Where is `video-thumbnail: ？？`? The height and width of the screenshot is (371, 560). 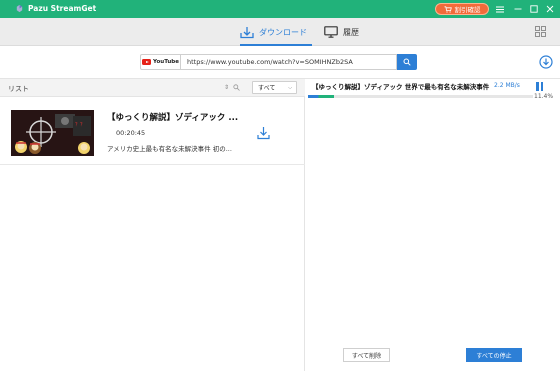
video-thumbnail: ？？ is located at coordinates (52, 133).